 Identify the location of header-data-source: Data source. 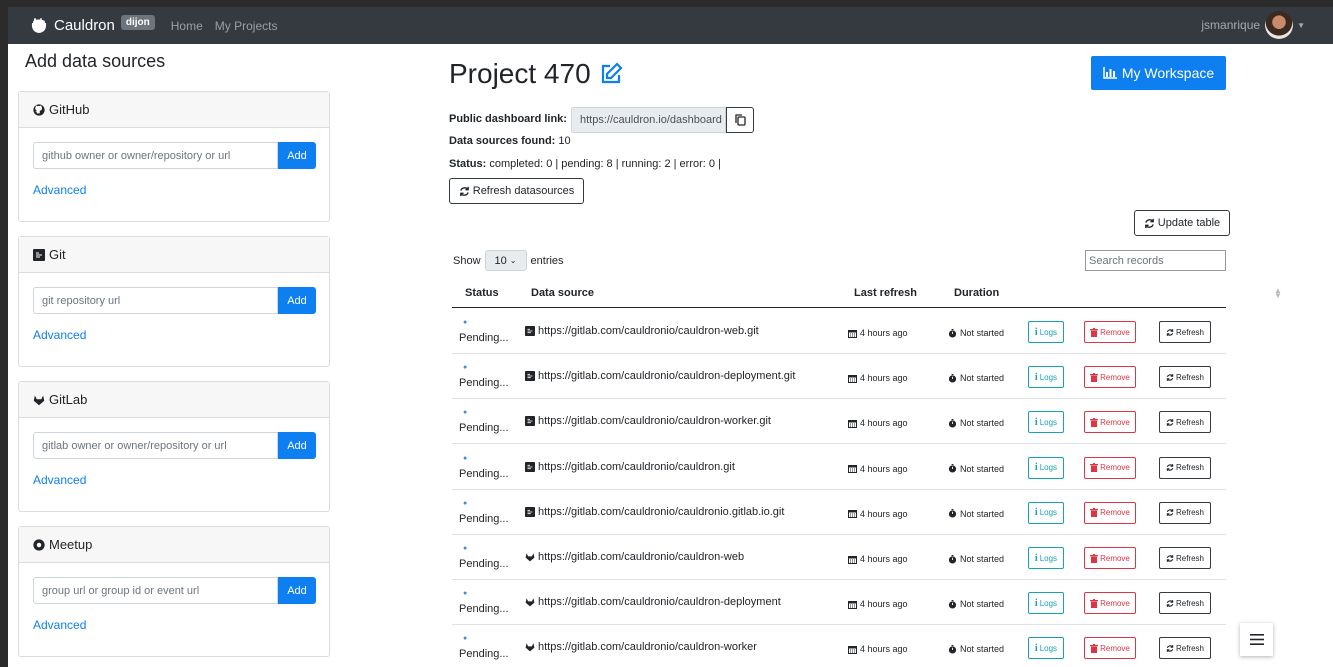
(562, 293).